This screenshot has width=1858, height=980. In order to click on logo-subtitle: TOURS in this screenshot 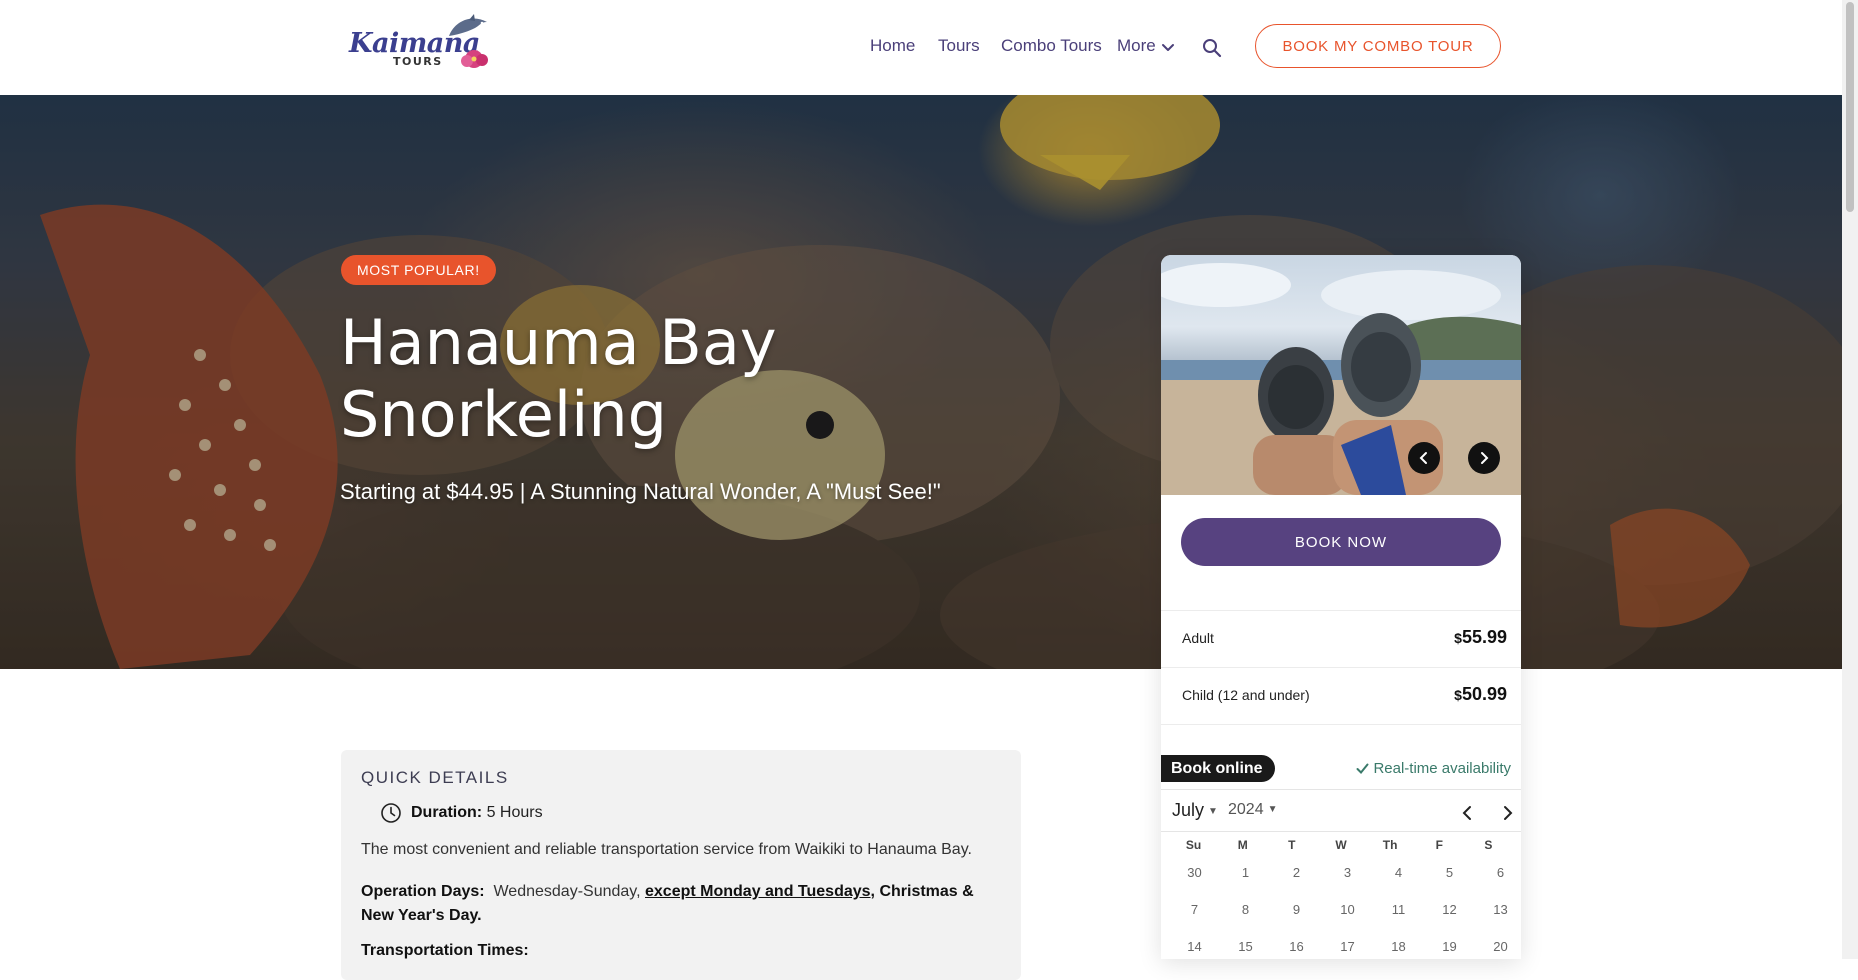, I will do `click(418, 61)`.